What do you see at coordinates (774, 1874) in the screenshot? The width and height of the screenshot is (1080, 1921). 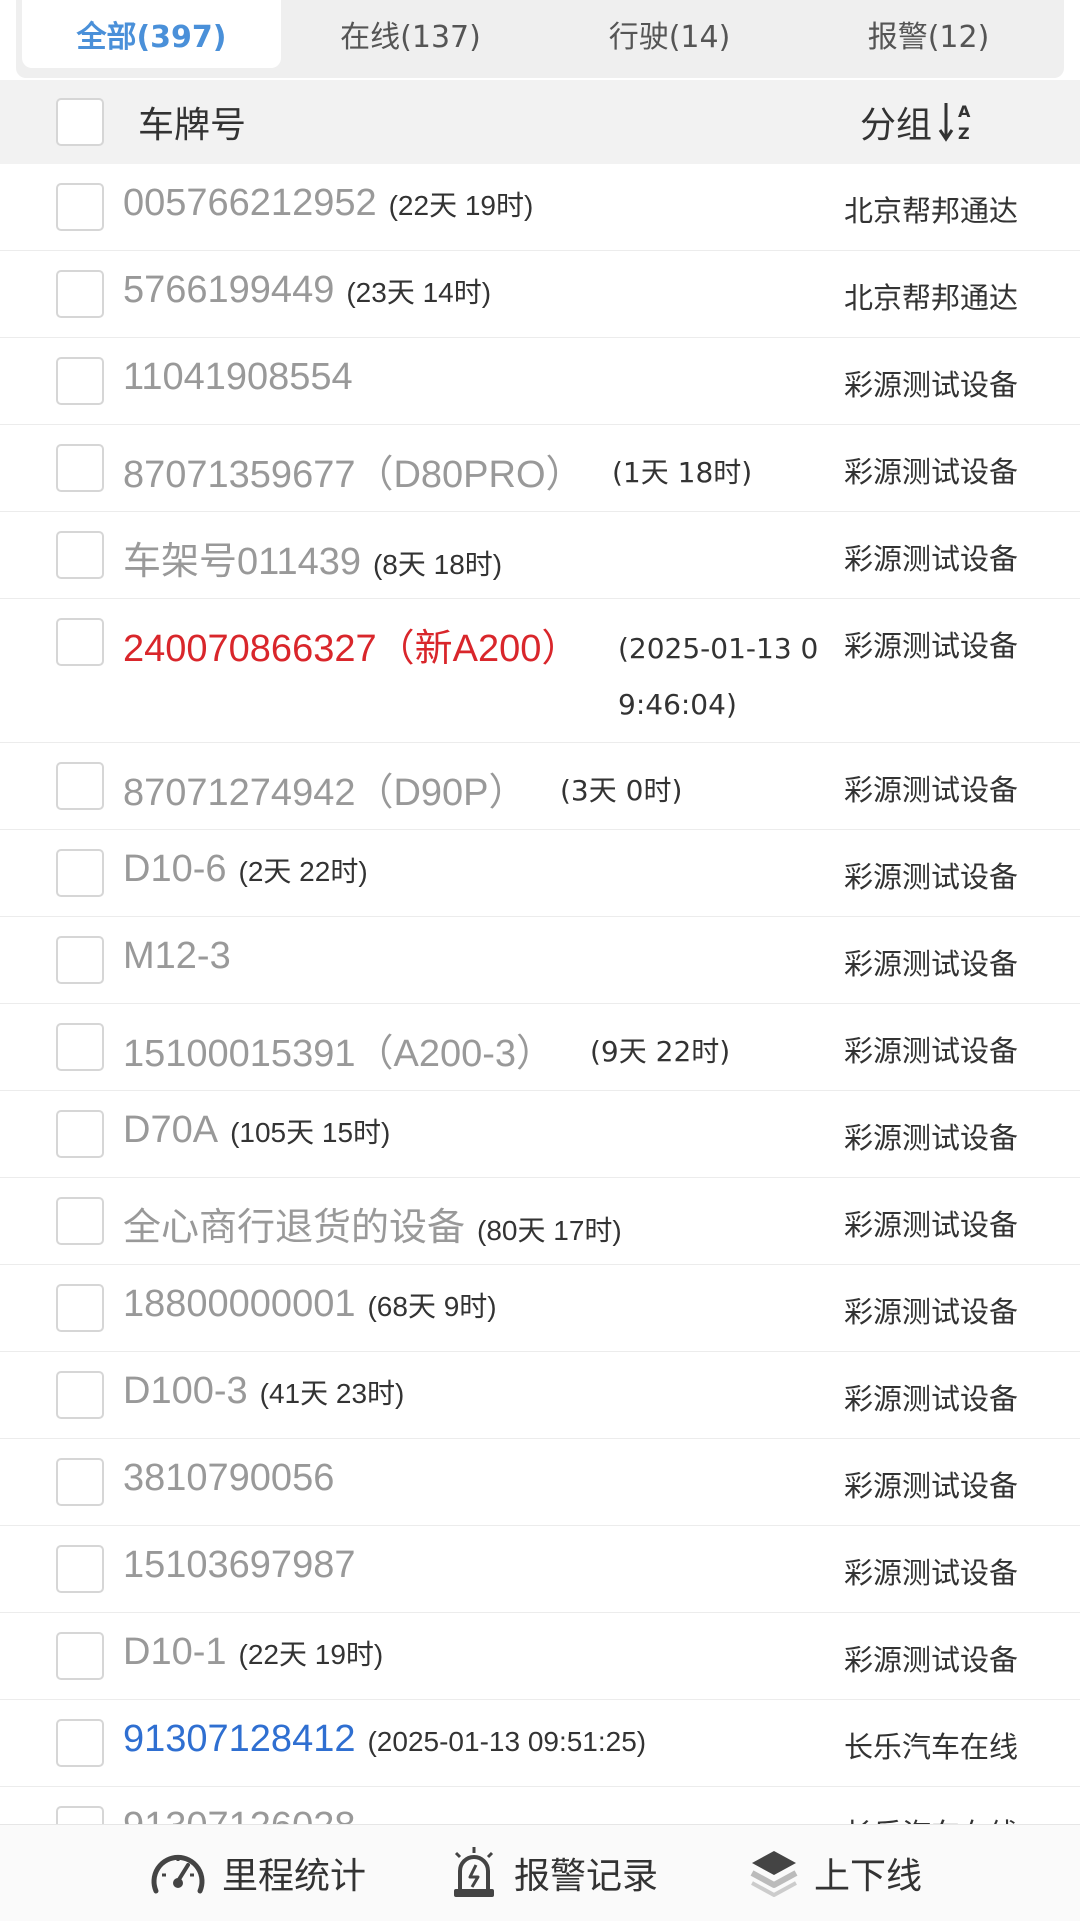 I see `layers-icon` at bounding box center [774, 1874].